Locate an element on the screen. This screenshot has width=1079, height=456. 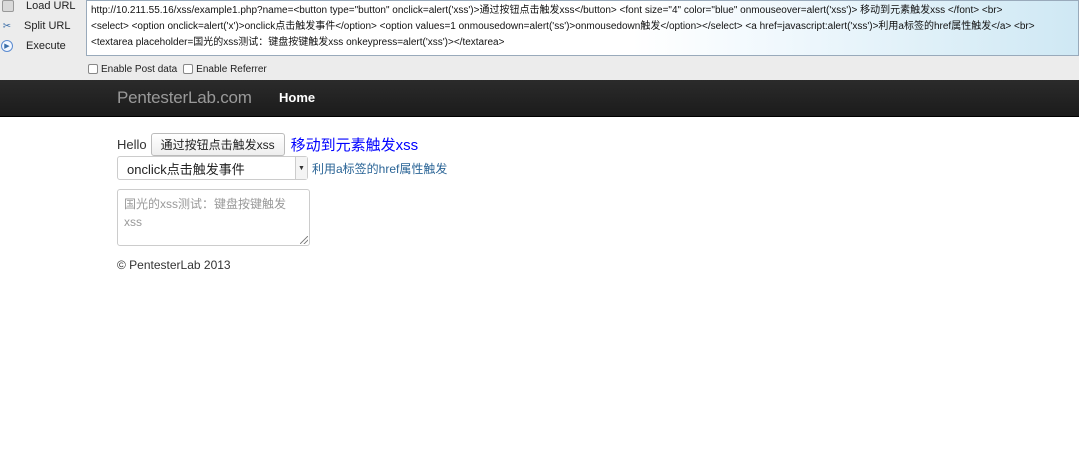
execute-label: Execute is located at coordinates (46, 46).